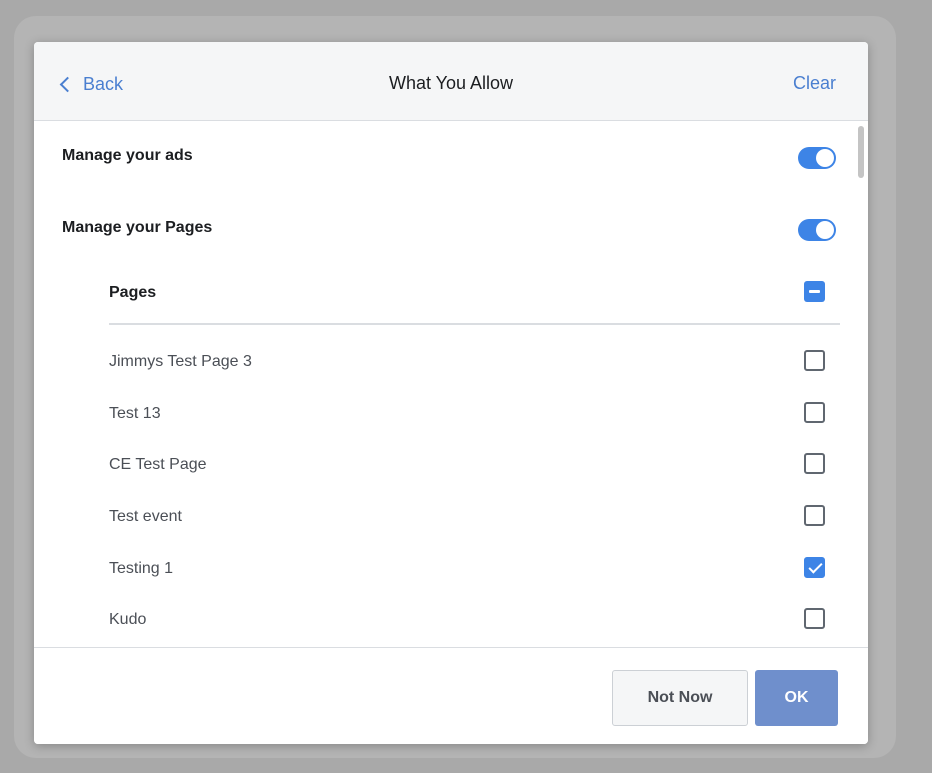 This screenshot has width=932, height=773. I want to click on pages-header-label: Pages, so click(133, 292).